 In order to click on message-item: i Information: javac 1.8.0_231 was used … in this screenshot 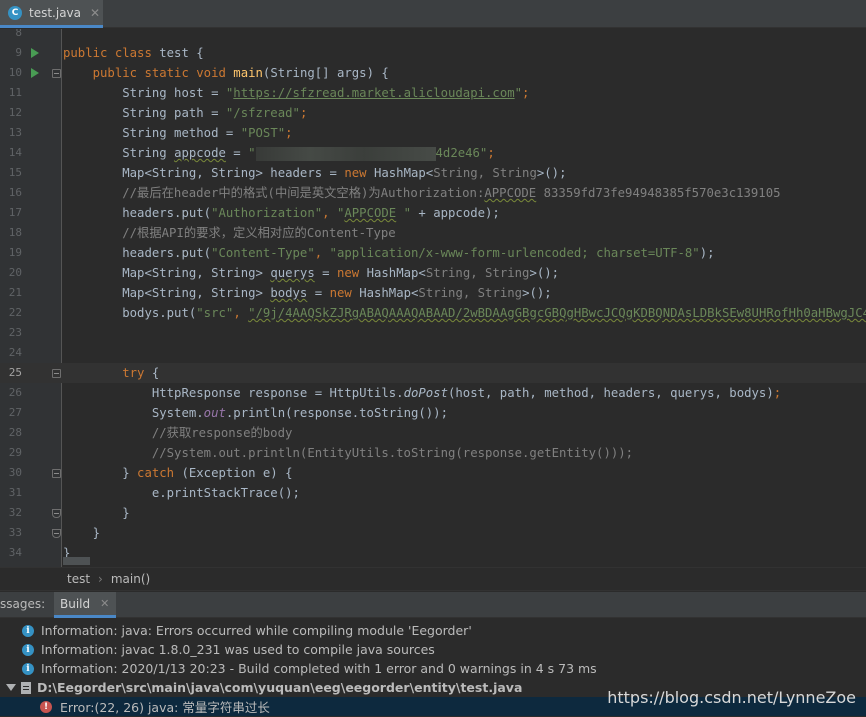, I will do `click(433, 649)`.